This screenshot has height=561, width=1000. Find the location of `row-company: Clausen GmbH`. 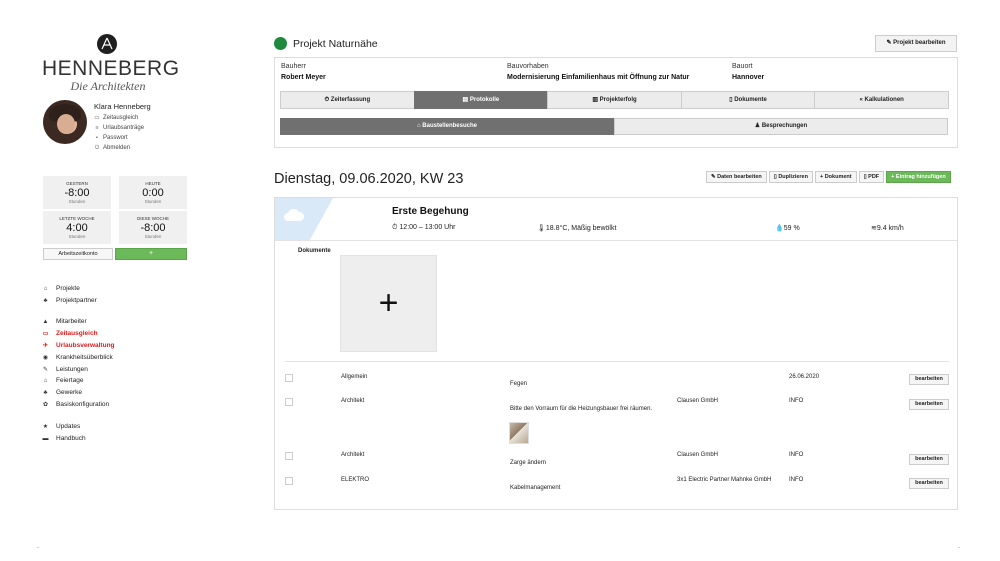

row-company: Clausen GmbH is located at coordinates (698, 401).